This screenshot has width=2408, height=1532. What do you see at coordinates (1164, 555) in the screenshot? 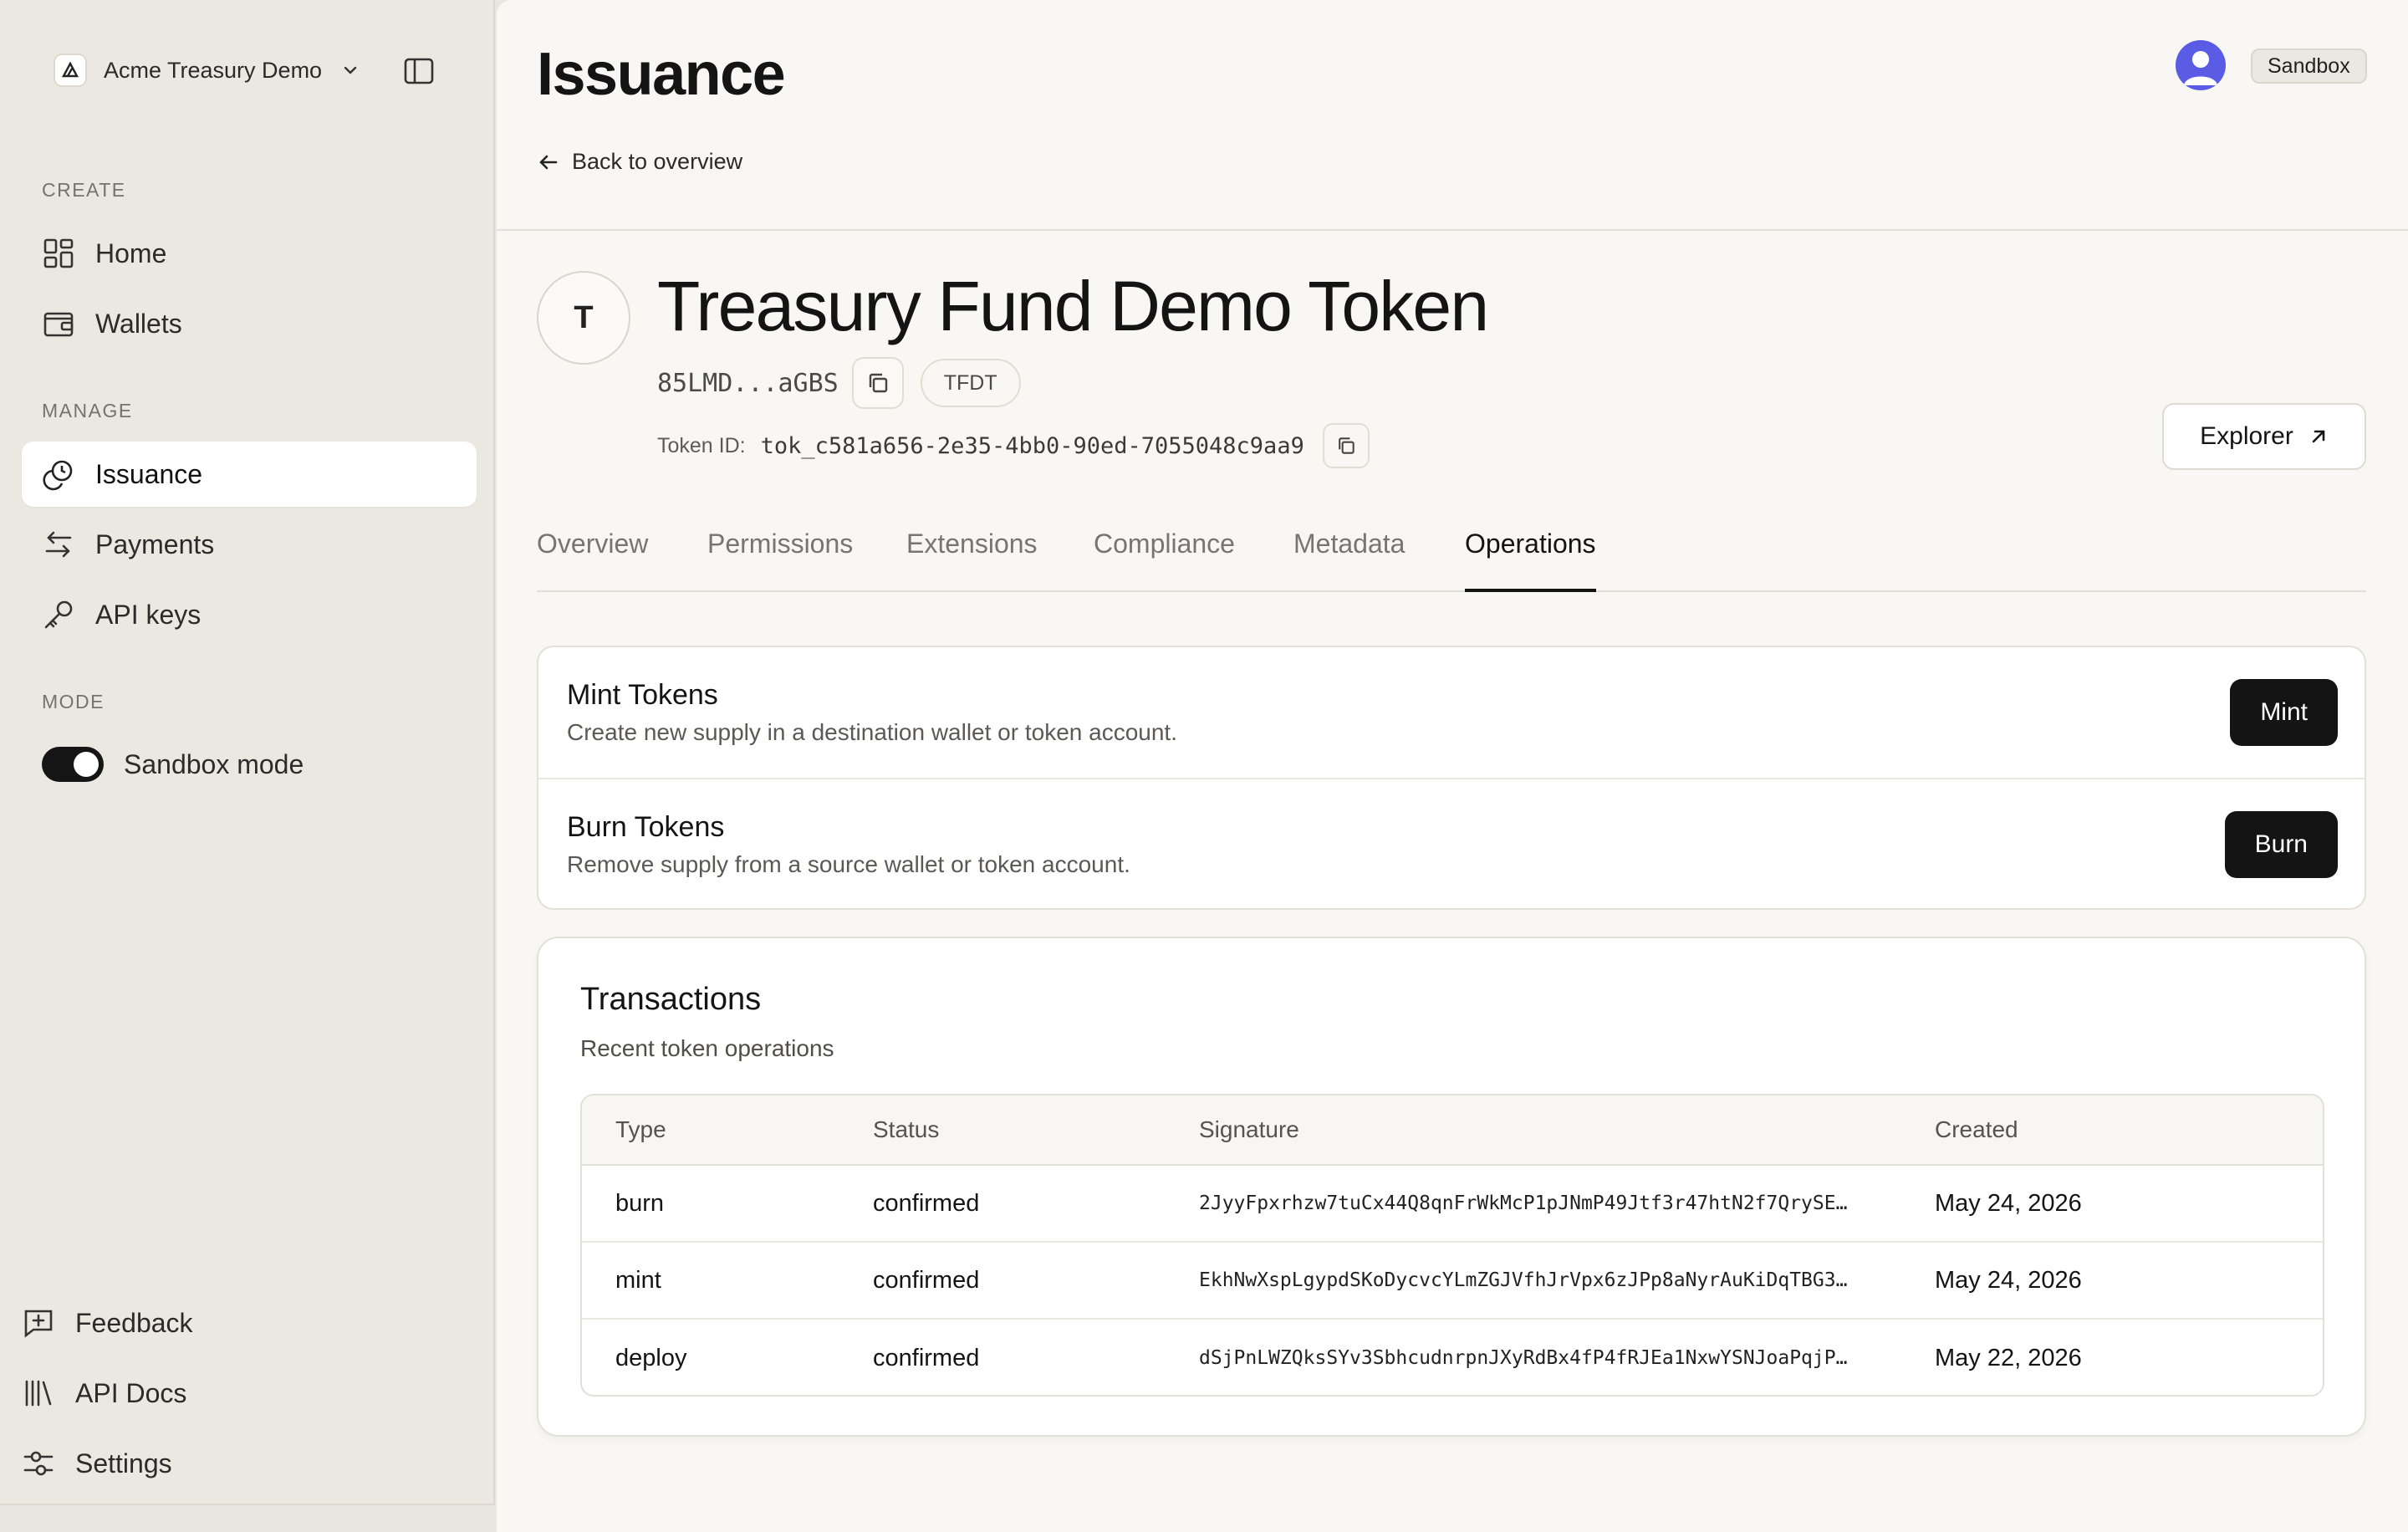
I see `tab-compliance: Compliance` at bounding box center [1164, 555].